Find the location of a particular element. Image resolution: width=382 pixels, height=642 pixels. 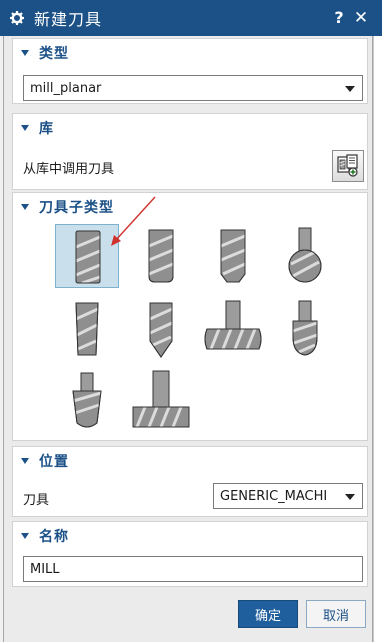

t-slot-cutter-tool is located at coordinates (161, 401).